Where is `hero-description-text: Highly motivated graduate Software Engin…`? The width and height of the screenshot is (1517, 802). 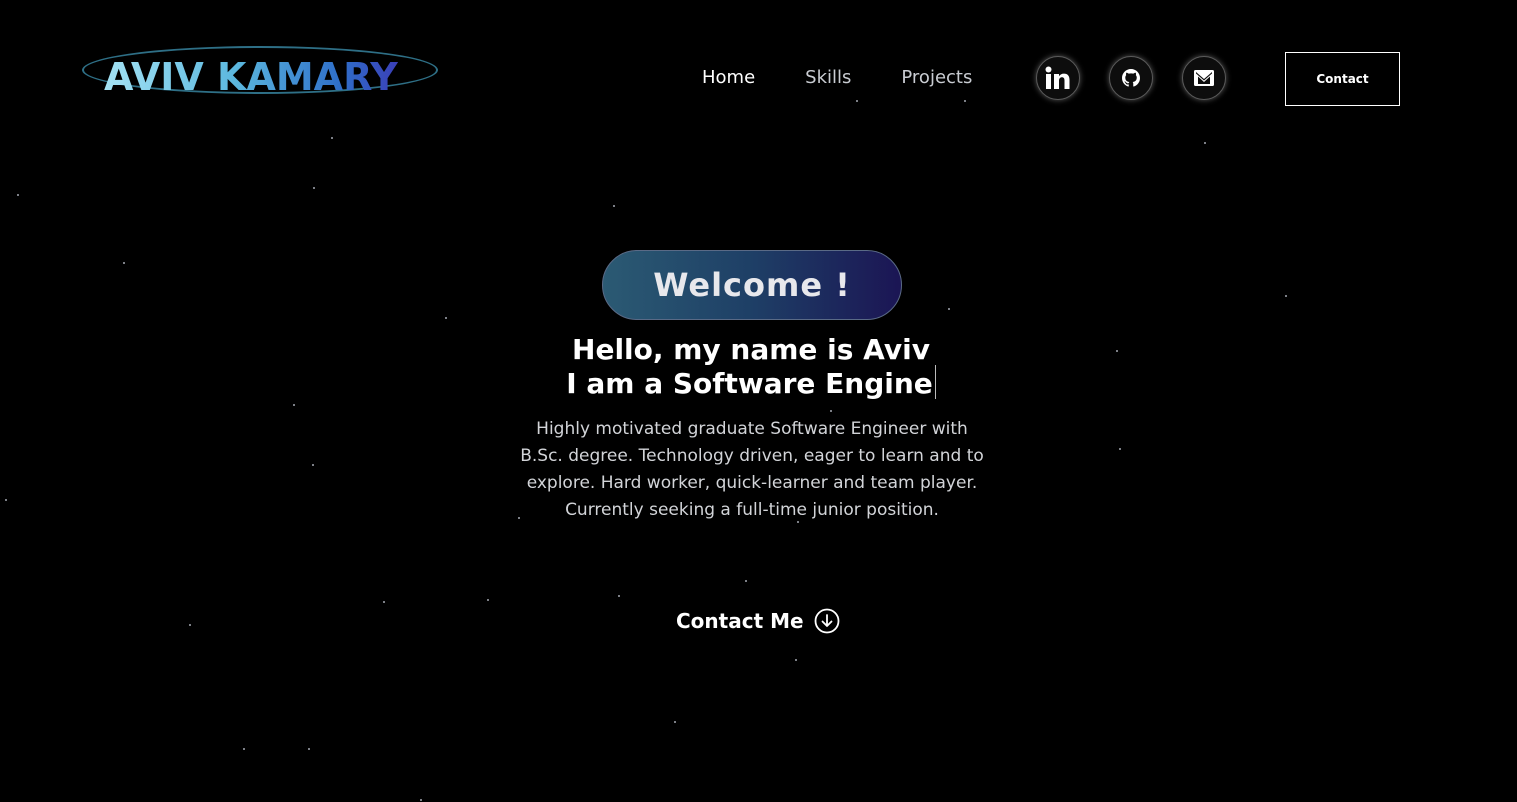 hero-description-text: Highly motivated graduate Software Engin… is located at coordinates (752, 456).